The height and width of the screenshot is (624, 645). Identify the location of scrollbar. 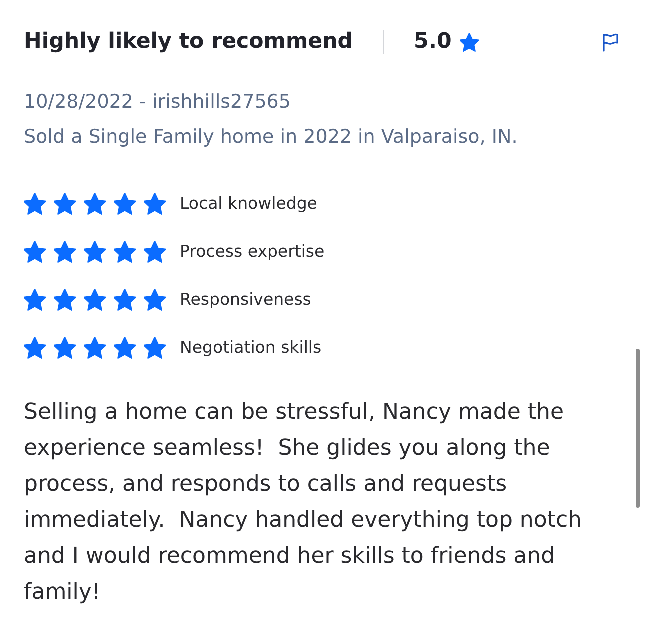
(638, 428).